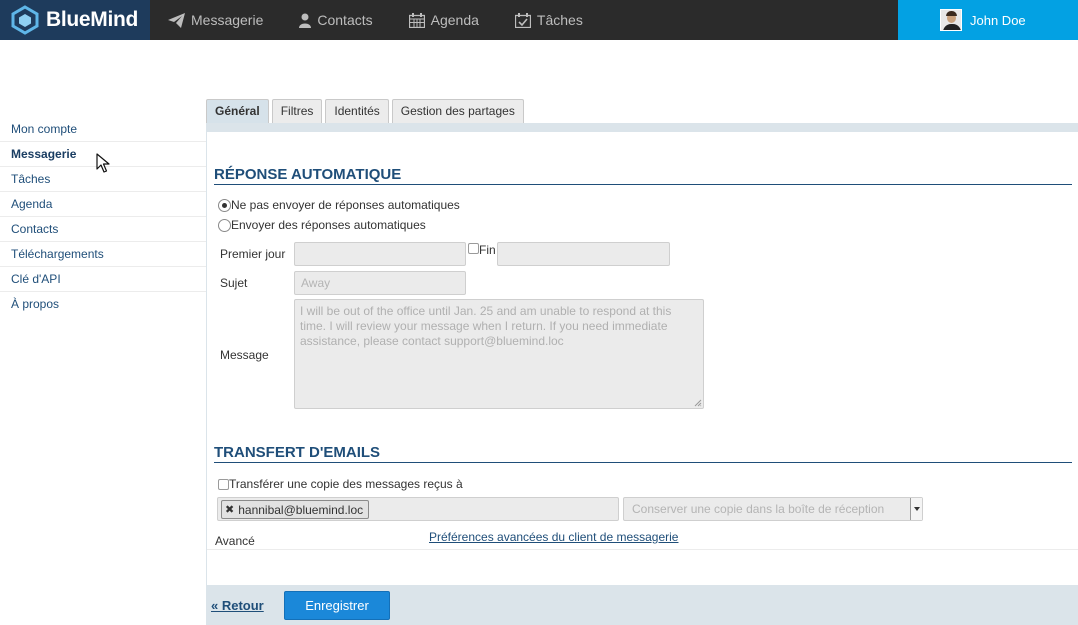 This screenshot has width=1078, height=625. What do you see at coordinates (237, 111) in the screenshot?
I see `tab-general: Général` at bounding box center [237, 111].